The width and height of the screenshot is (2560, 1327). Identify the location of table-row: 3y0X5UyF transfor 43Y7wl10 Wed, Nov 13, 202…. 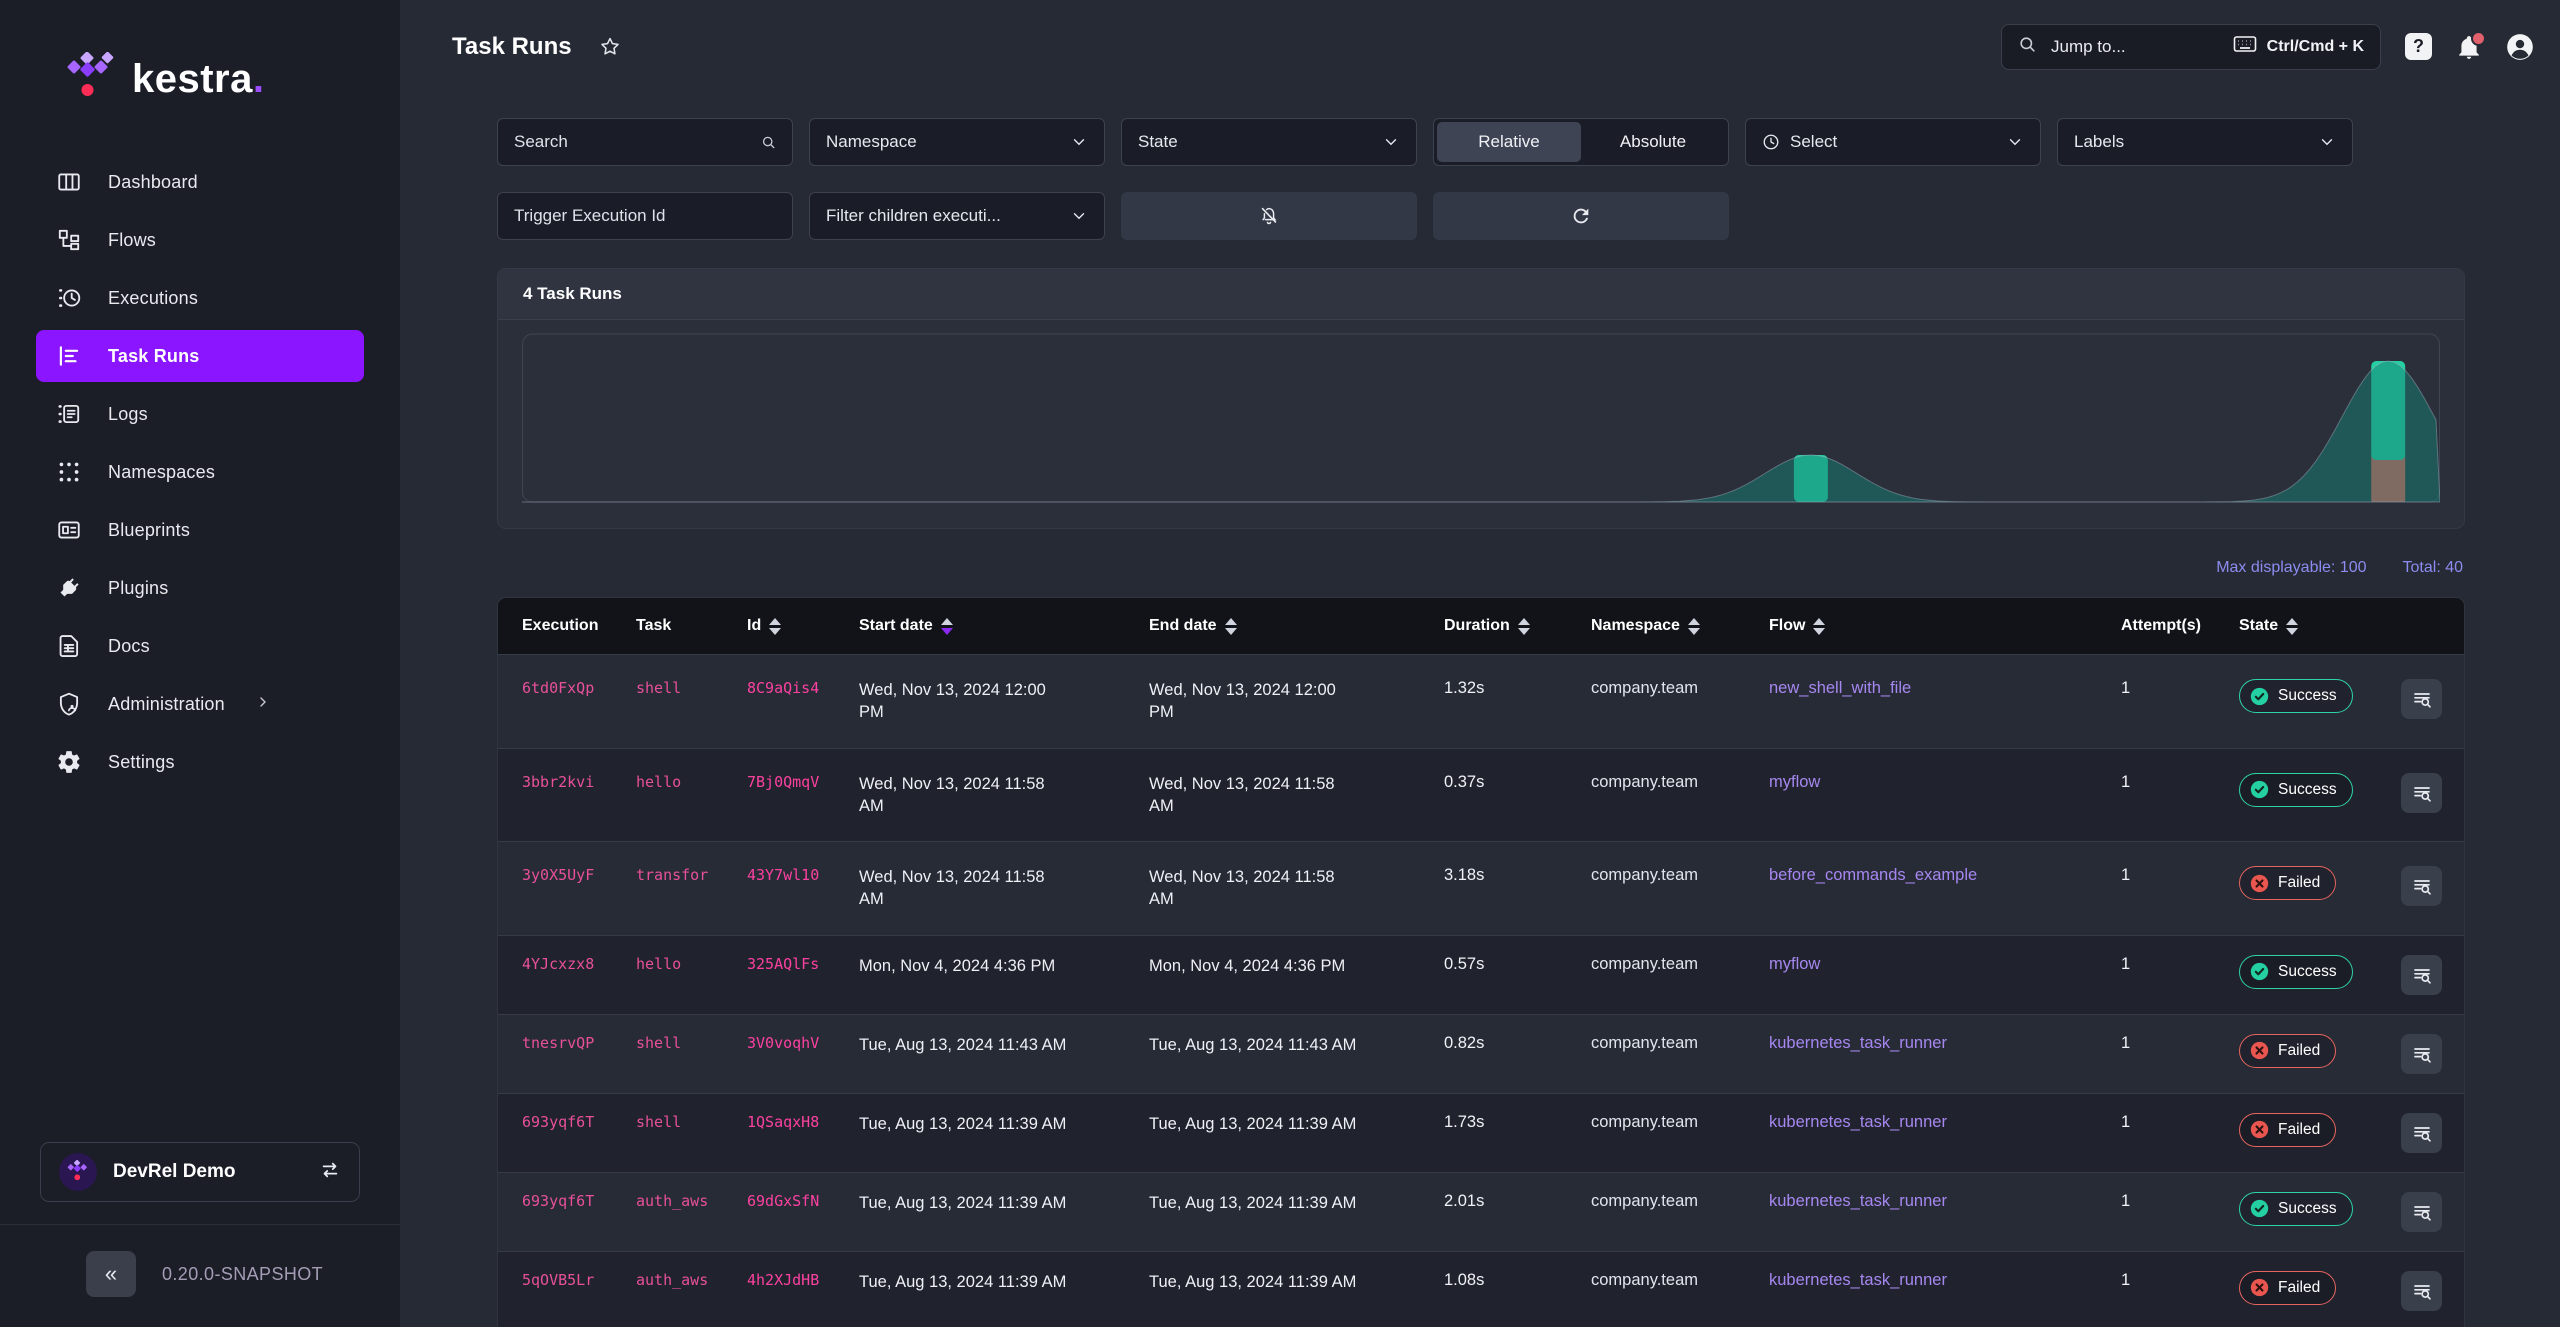
(1481, 888).